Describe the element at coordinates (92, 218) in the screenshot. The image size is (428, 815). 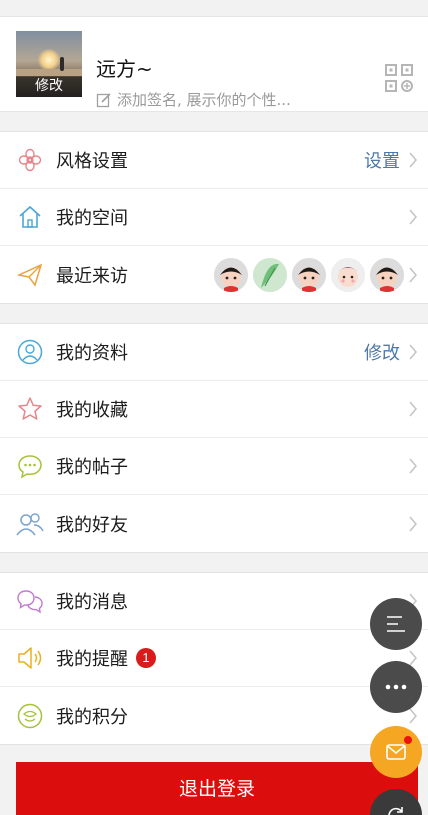
I see `menu-item-label: 我的空间` at that location.